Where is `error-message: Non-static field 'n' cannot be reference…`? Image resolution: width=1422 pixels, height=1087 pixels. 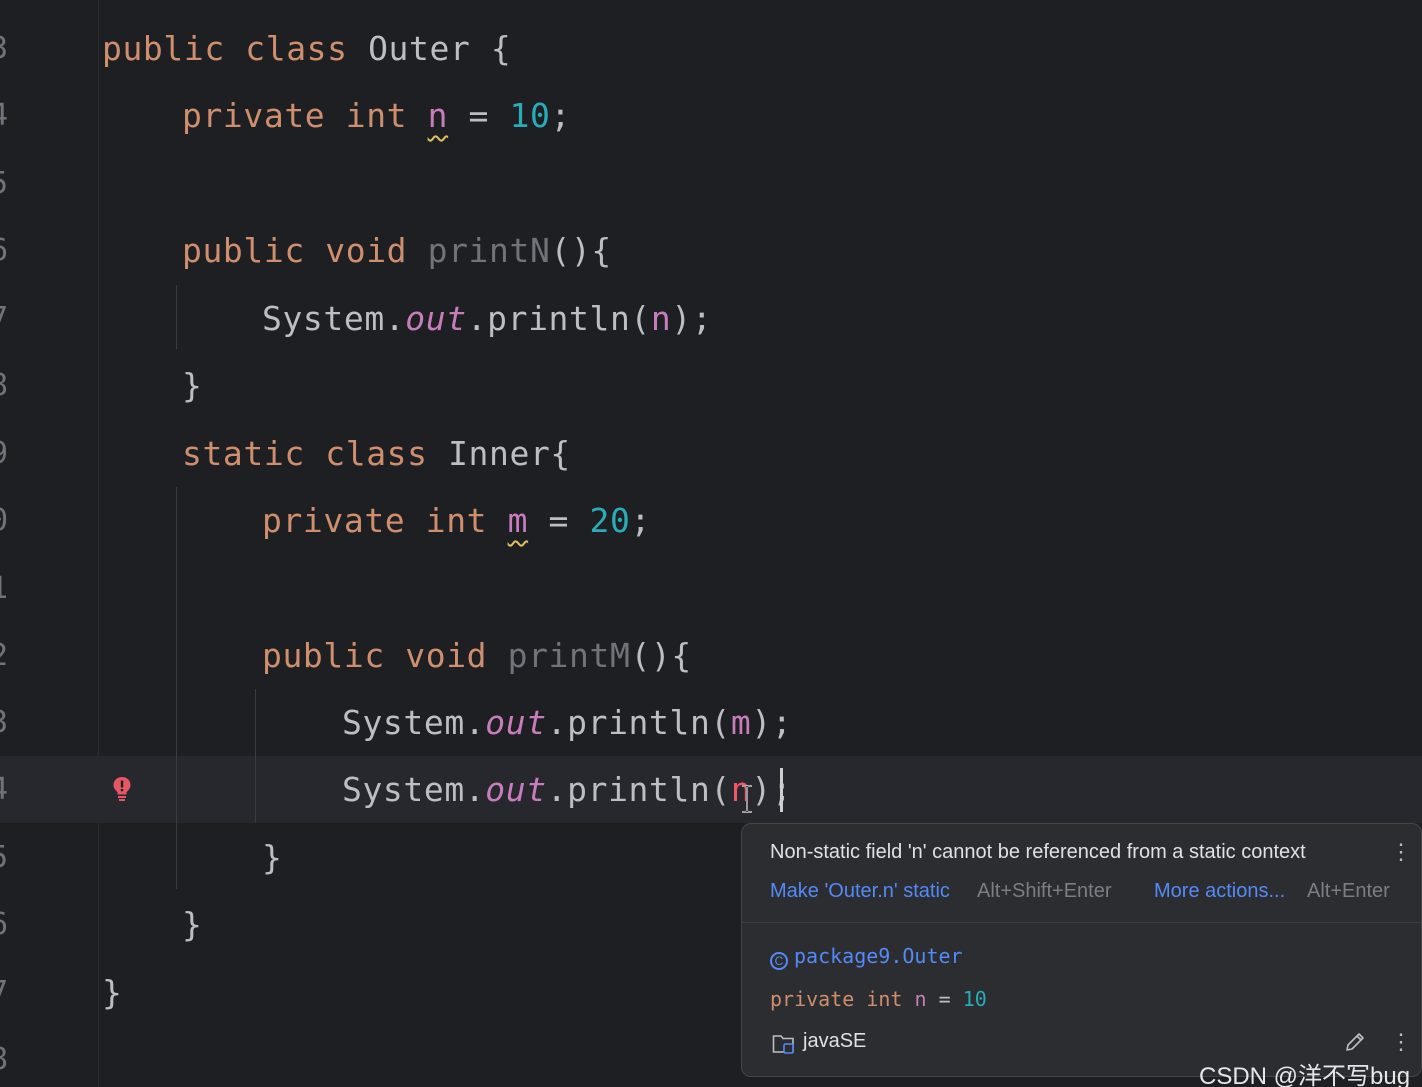 error-message: Non-static field 'n' cannot be reference… is located at coordinates (1038, 852).